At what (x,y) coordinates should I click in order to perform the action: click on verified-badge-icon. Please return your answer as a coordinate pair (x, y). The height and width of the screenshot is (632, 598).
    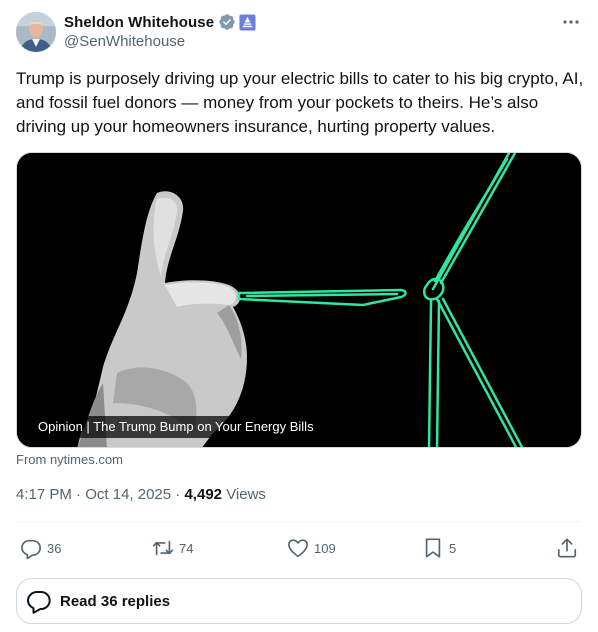
    Looking at the image, I should click on (227, 22).